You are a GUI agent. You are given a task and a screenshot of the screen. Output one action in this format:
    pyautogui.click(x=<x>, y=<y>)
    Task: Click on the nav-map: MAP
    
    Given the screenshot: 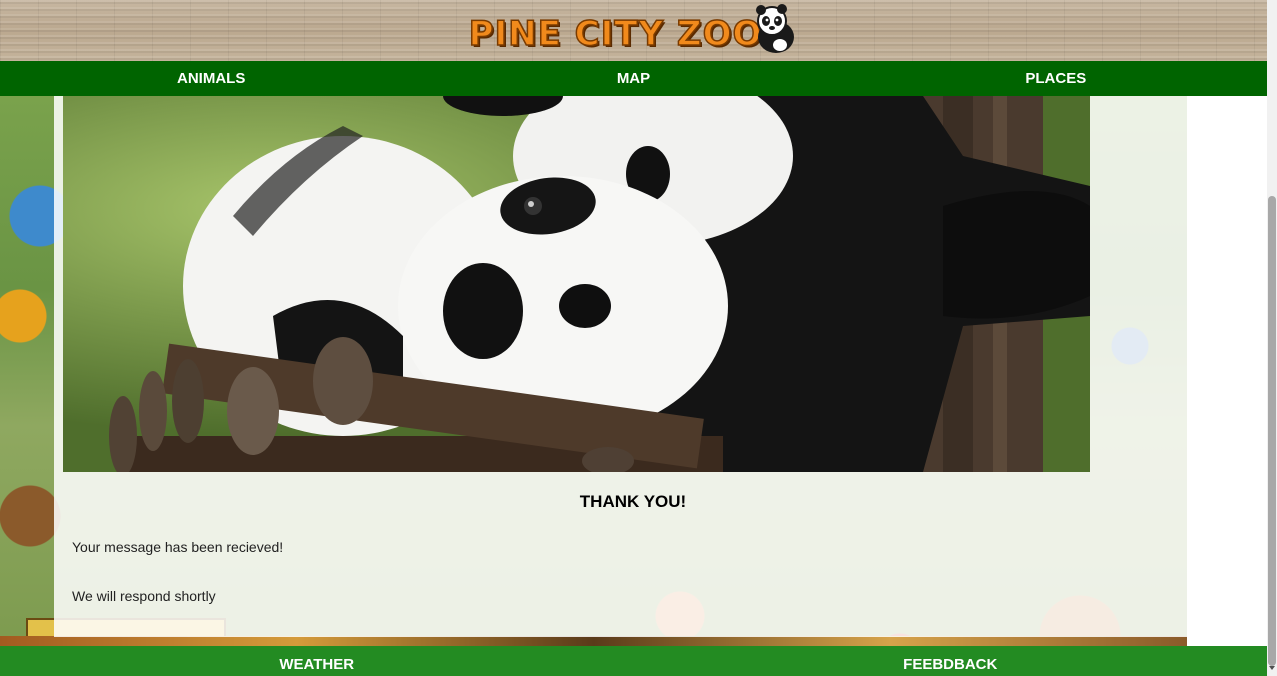 What is the action you would take?
    pyautogui.click(x=633, y=78)
    